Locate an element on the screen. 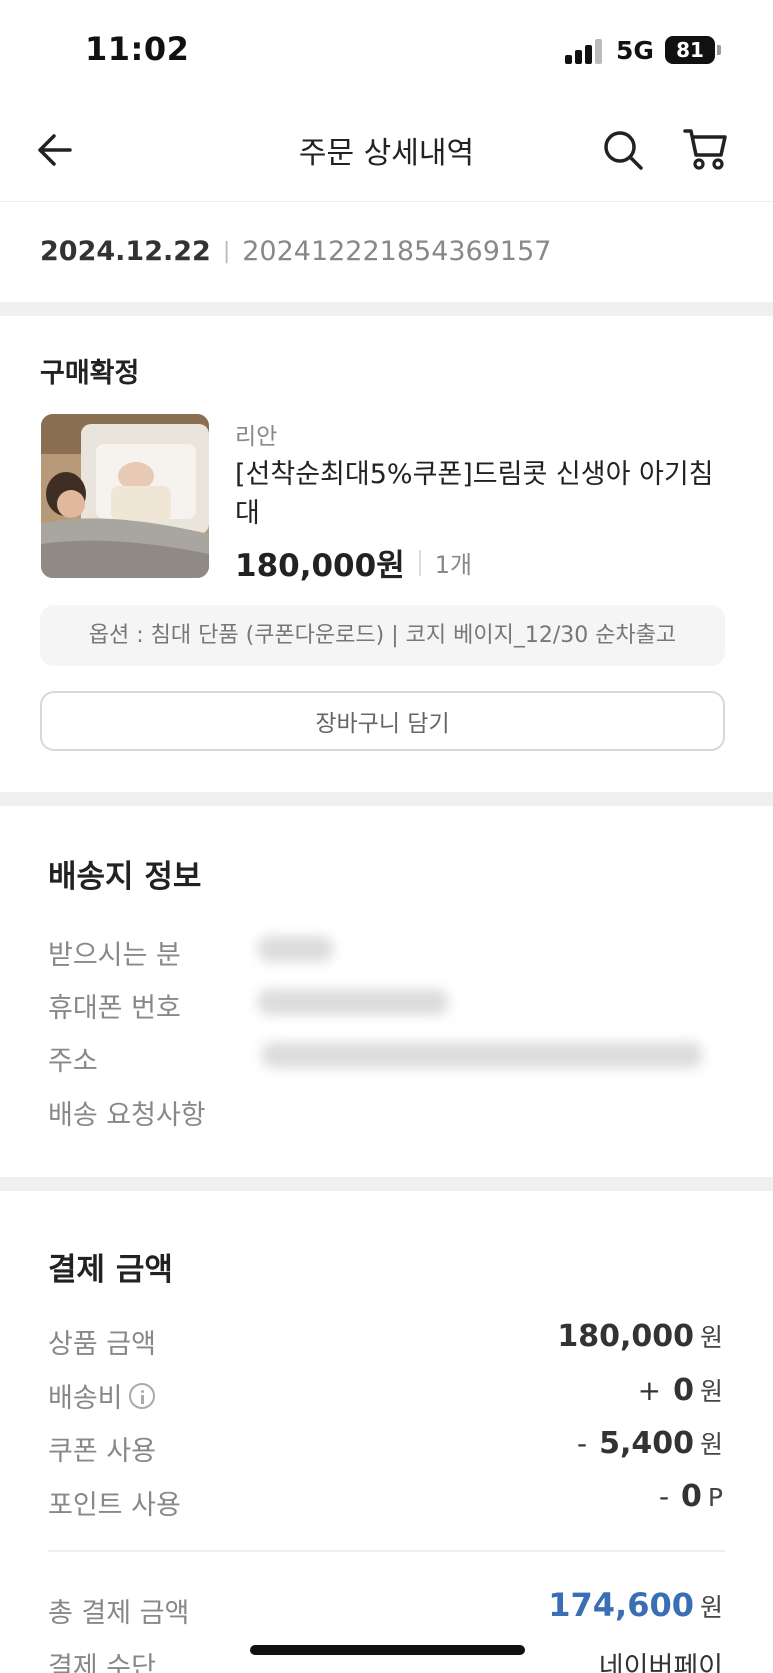  battery-icon: 81 is located at coordinates (690, 50).